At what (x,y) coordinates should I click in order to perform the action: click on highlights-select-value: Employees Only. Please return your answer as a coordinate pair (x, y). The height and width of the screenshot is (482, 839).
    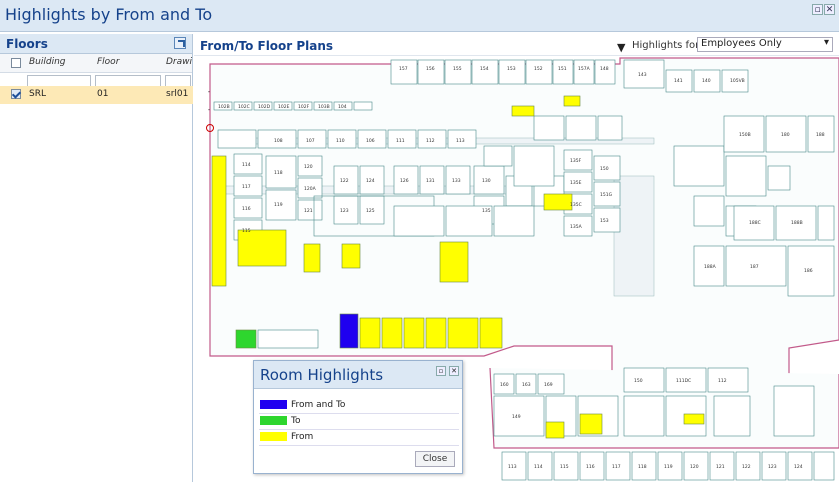
    Looking at the image, I should click on (741, 43).